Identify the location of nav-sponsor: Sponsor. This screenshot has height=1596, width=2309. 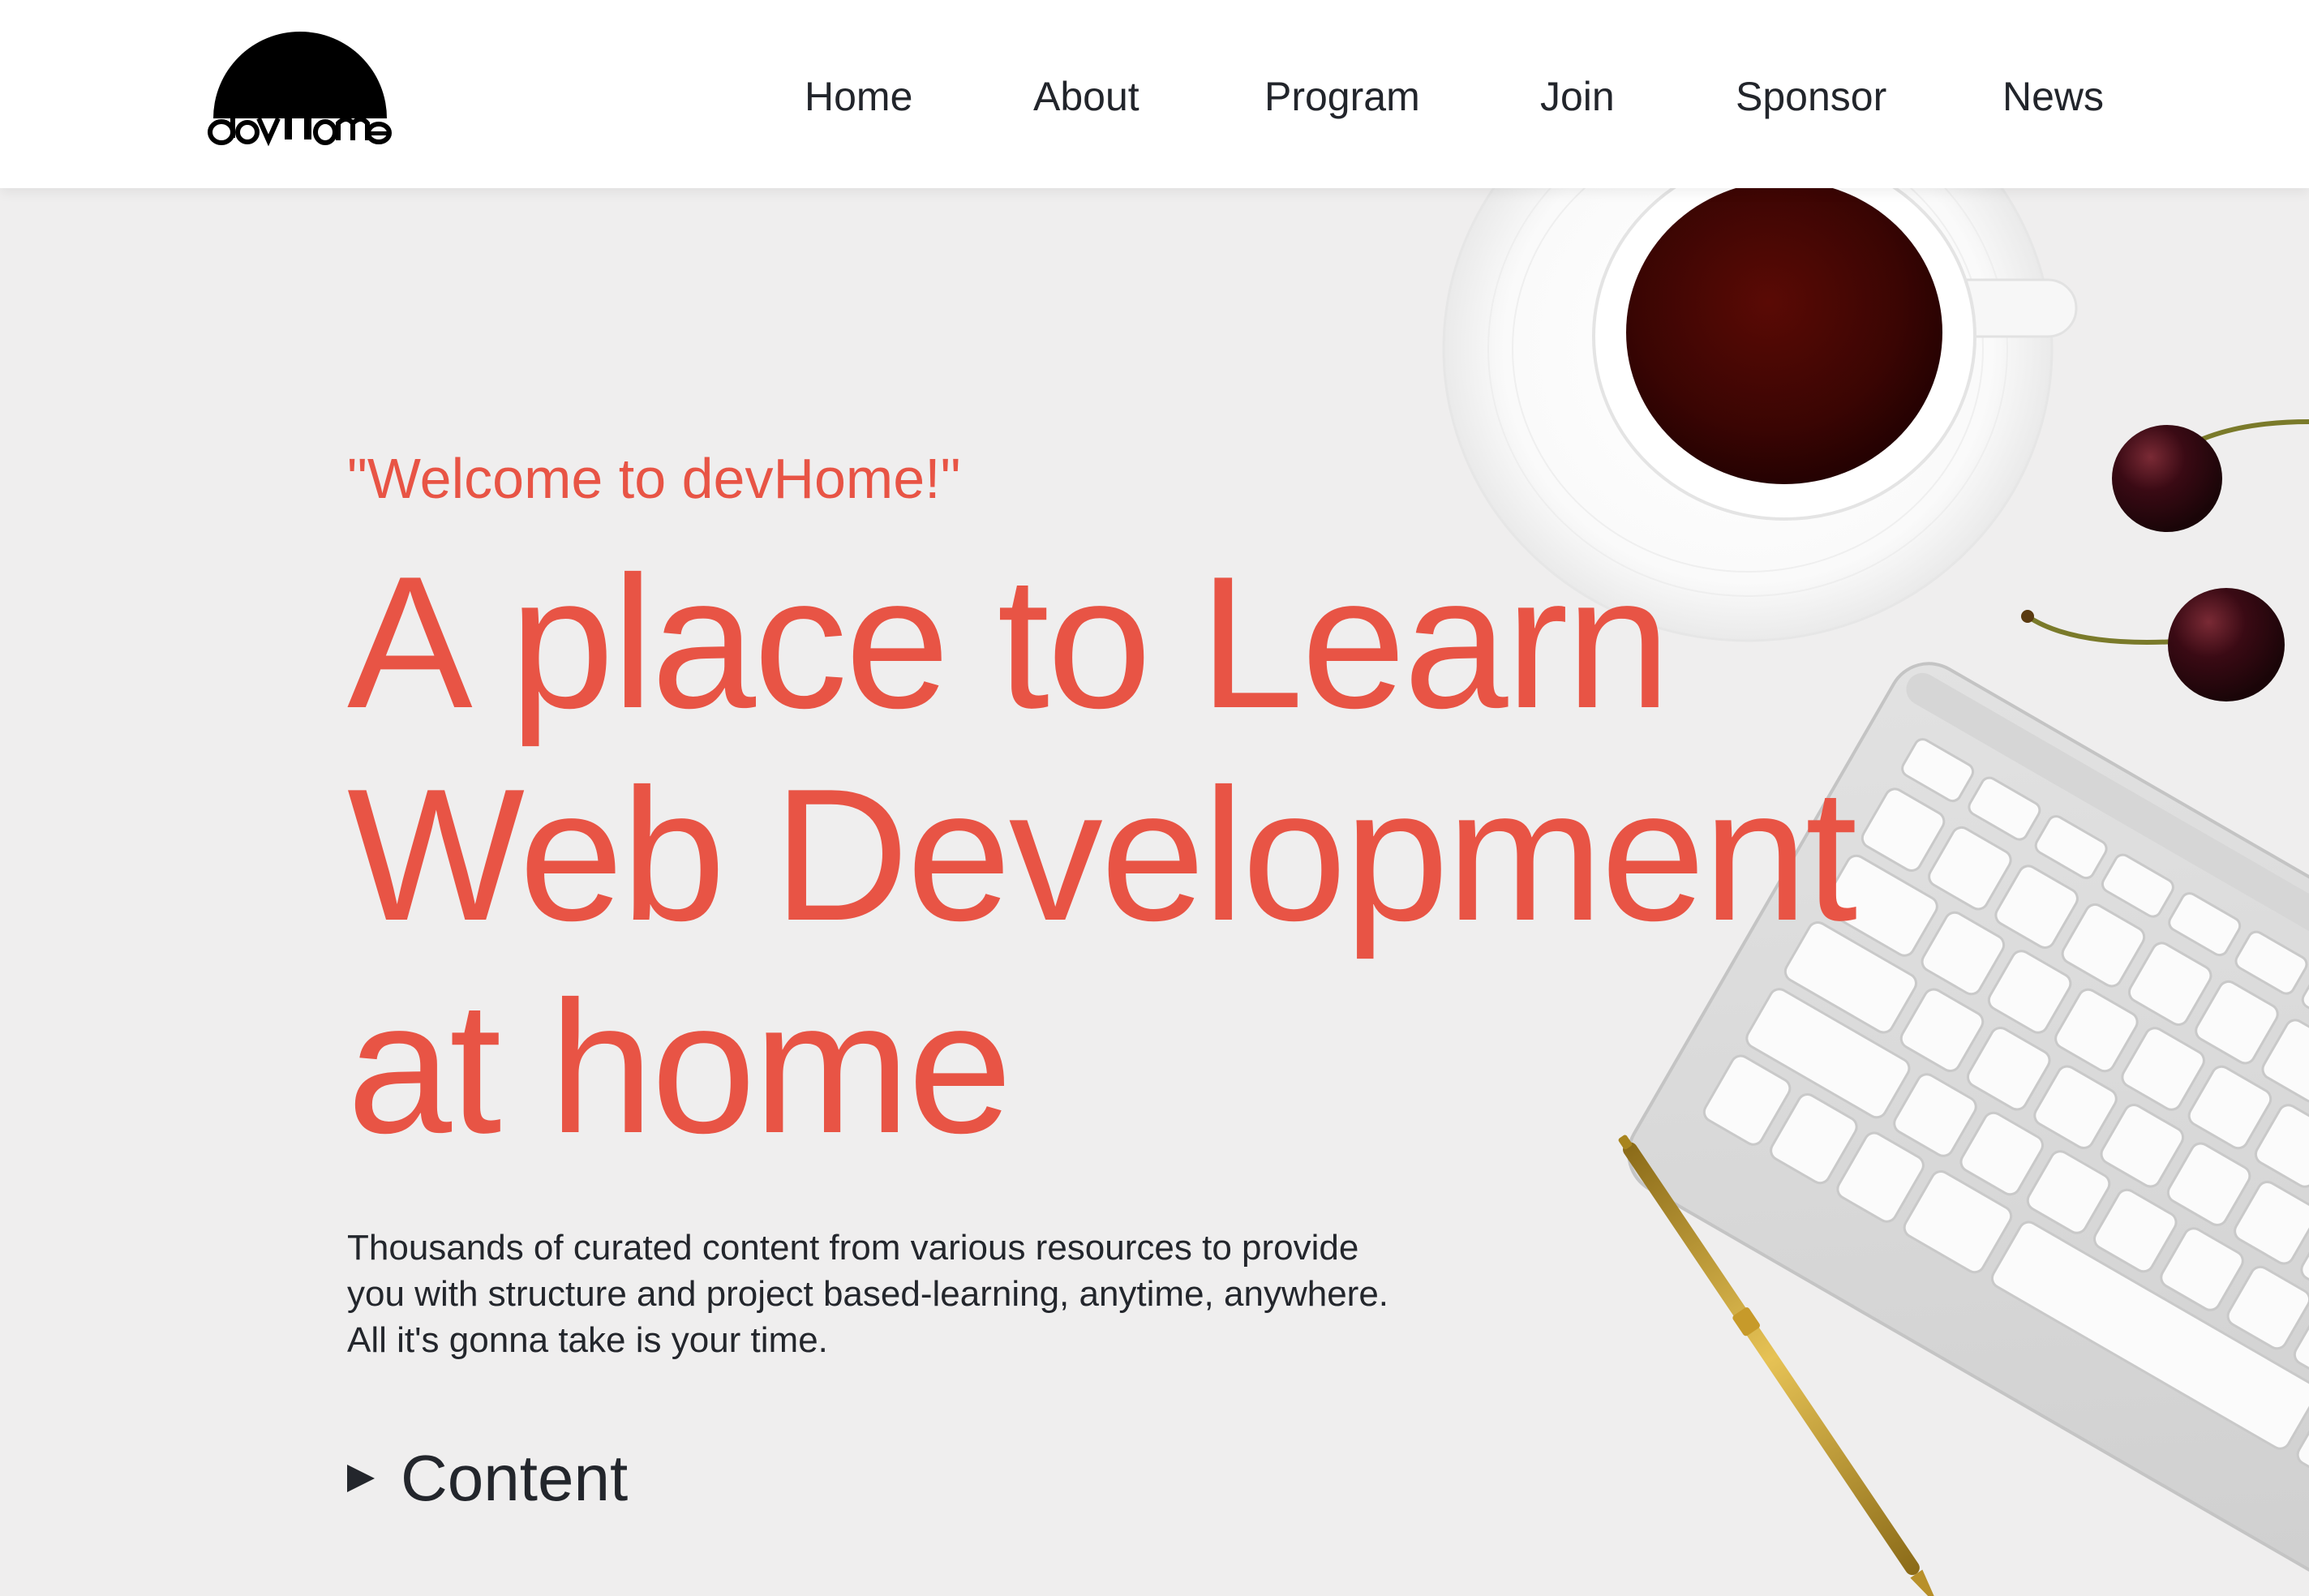
(1811, 96).